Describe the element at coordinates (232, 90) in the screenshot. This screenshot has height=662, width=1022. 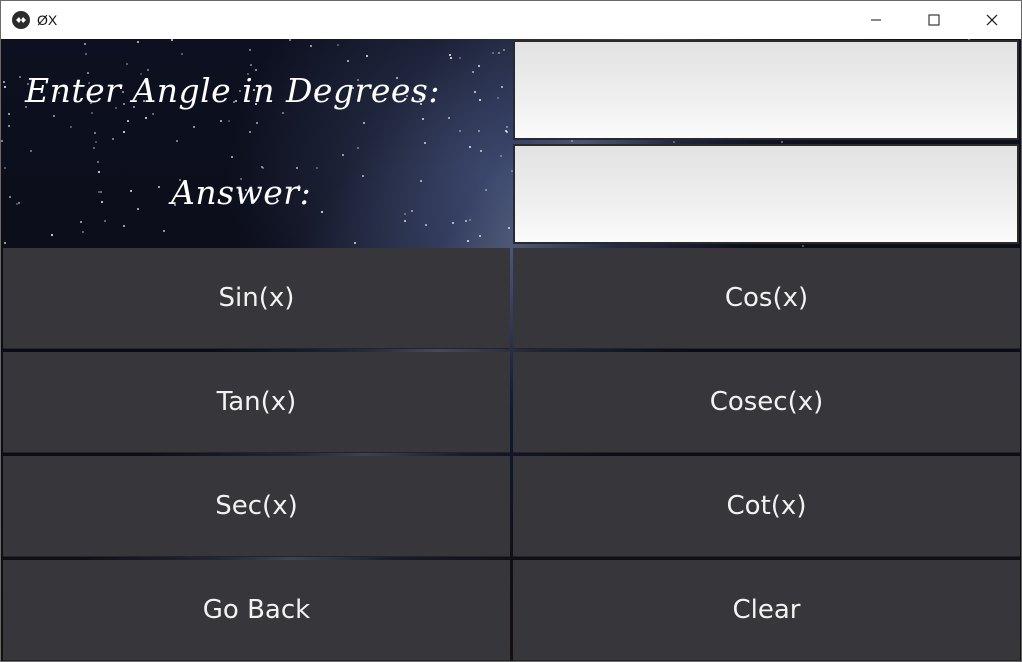
I see `angle-label: Enter Angle in Degrees:` at that location.